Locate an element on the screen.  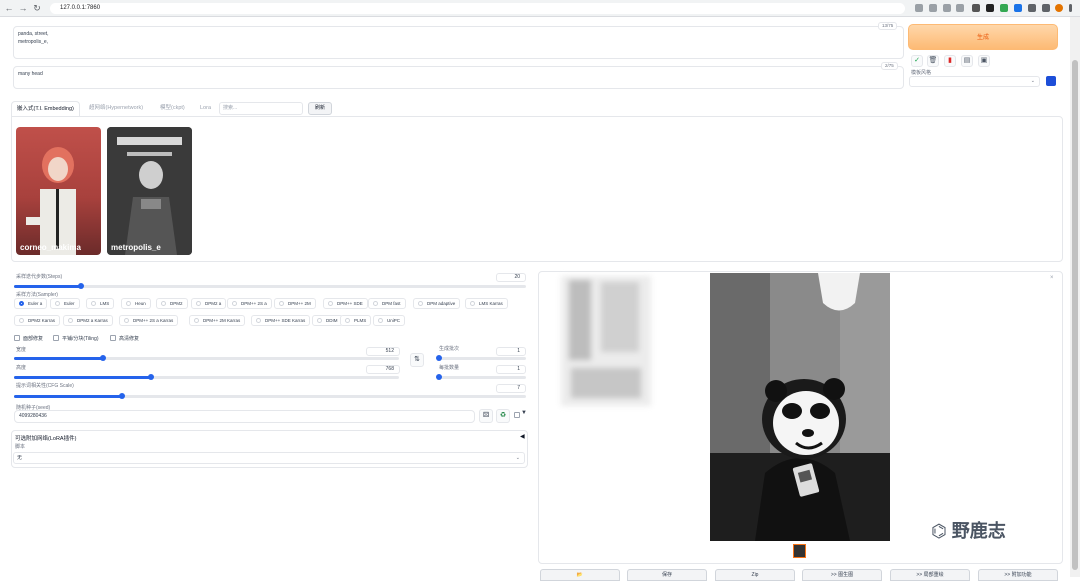
steps-input: 20 is located at coordinates (511, 277).